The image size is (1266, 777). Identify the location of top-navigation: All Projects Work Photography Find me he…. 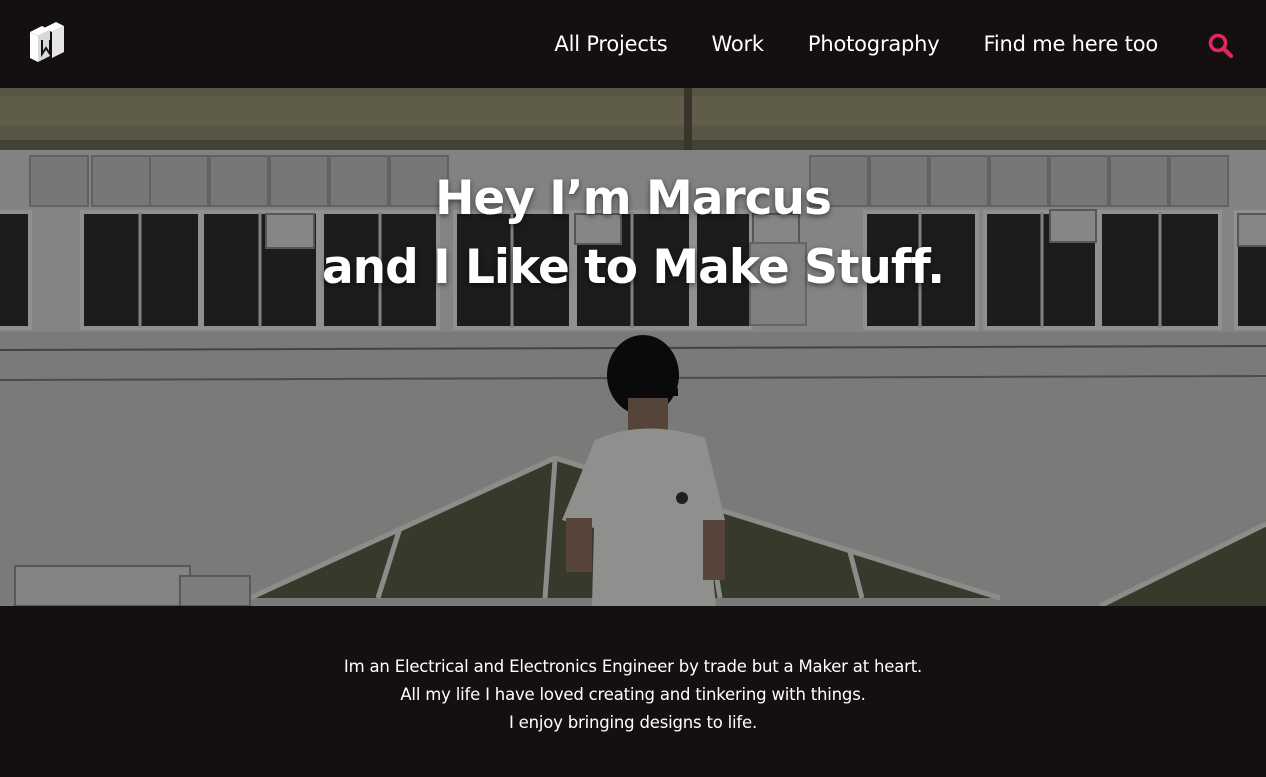
(633, 44).